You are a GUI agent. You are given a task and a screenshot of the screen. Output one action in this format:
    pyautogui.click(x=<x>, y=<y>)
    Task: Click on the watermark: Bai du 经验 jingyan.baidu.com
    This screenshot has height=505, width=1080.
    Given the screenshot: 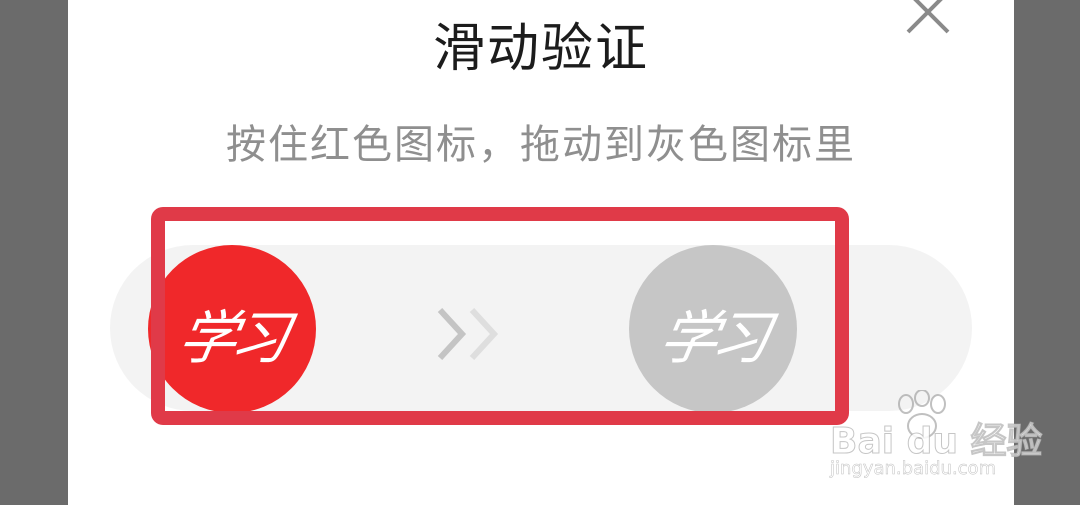 What is the action you would take?
    pyautogui.click(x=936, y=440)
    